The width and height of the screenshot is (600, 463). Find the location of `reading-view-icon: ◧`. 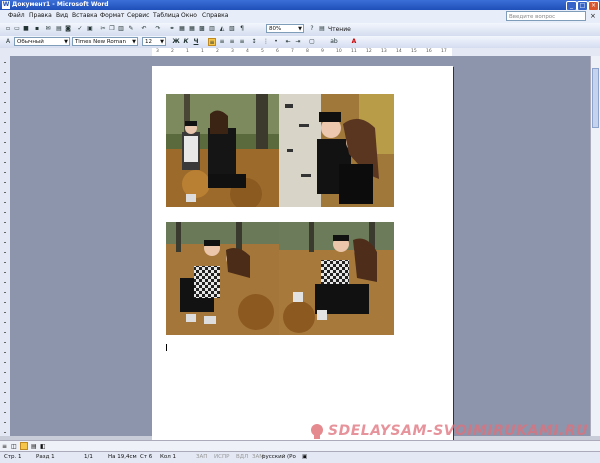

reading-view-icon: ◧ is located at coordinates (43, 446).